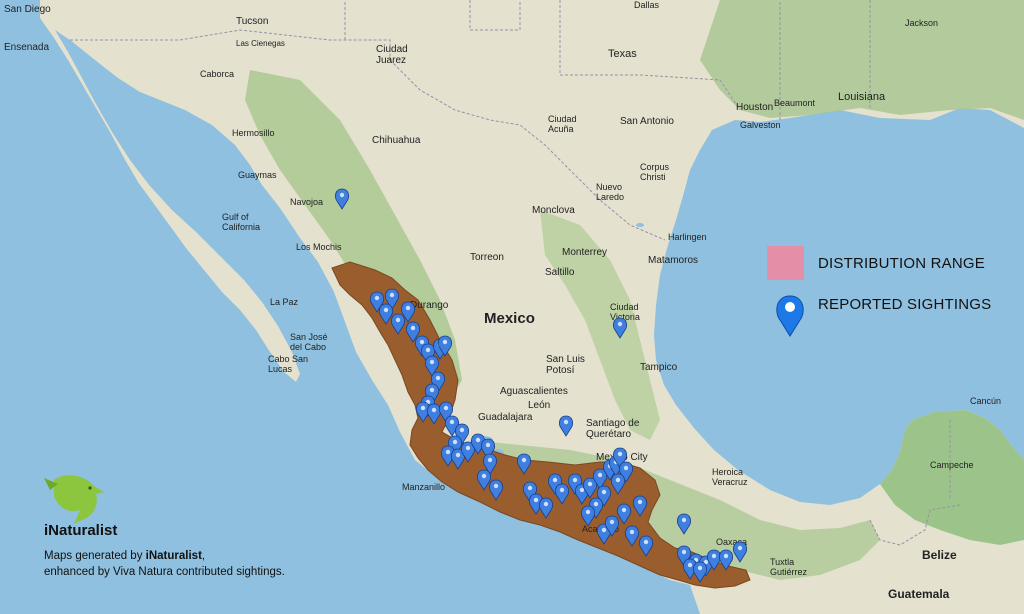  Describe the element at coordinates (252, 21) in the screenshot. I see `svg-text: Tucson` at that location.